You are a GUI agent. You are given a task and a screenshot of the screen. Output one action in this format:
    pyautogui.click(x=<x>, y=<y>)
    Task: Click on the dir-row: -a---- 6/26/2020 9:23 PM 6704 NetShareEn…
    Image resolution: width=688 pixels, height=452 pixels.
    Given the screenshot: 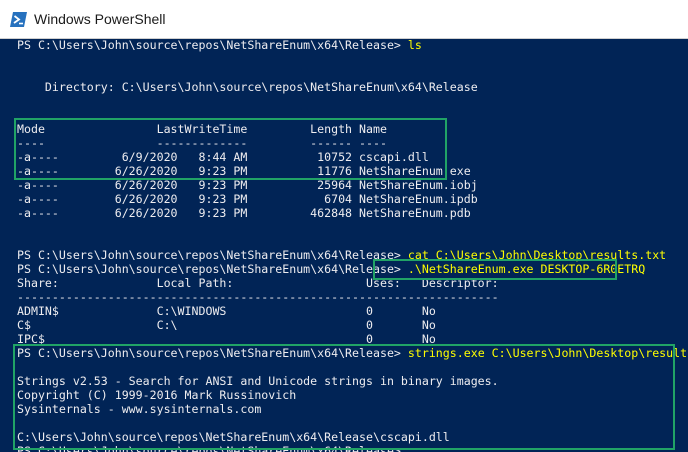 What is the action you would take?
    pyautogui.click(x=247, y=199)
    